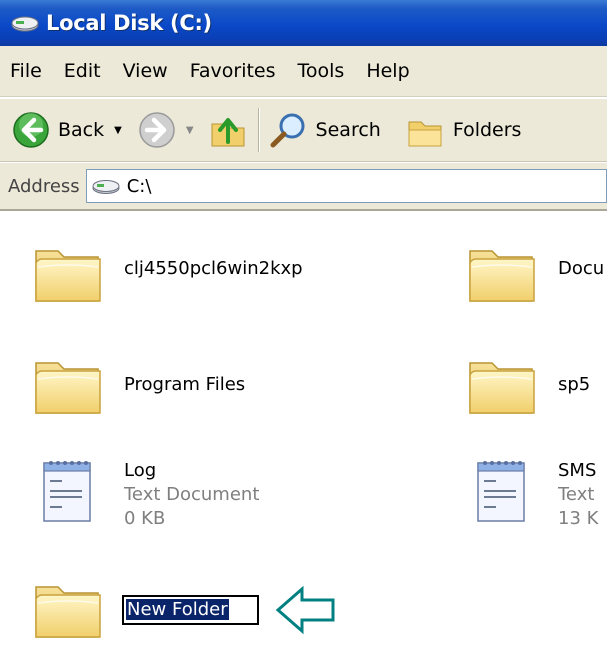  I want to click on menu-tools: Tools, so click(321, 71).